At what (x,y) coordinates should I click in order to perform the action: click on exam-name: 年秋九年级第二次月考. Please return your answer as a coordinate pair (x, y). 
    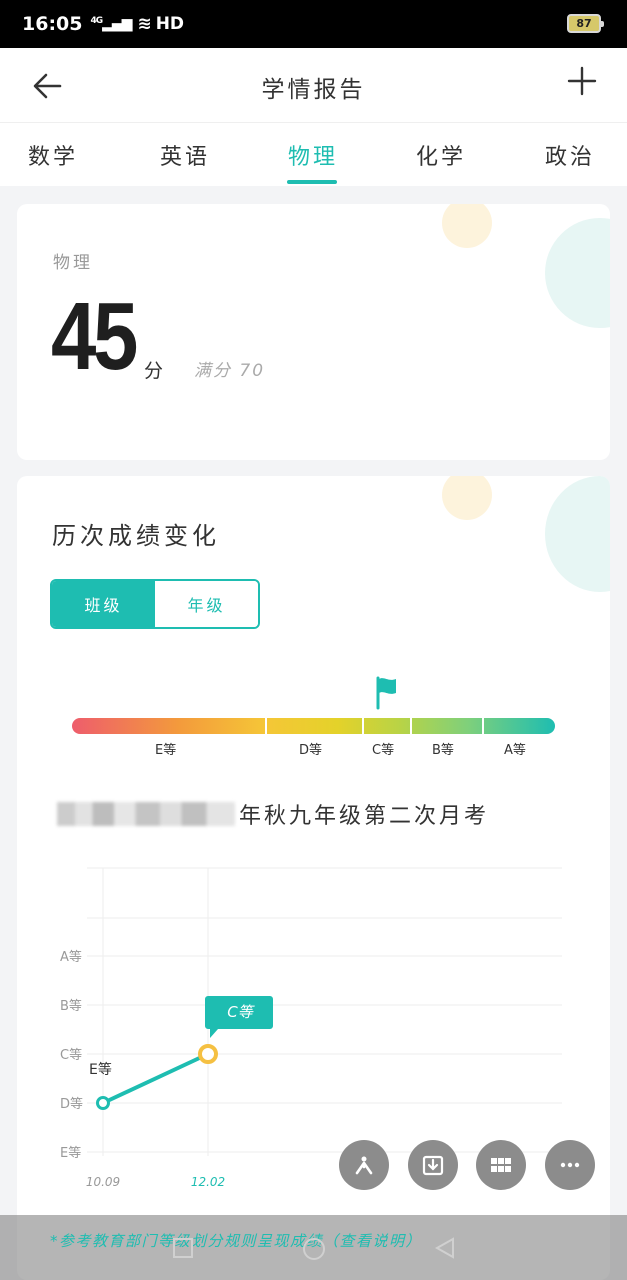
    Looking at the image, I should click on (273, 814).